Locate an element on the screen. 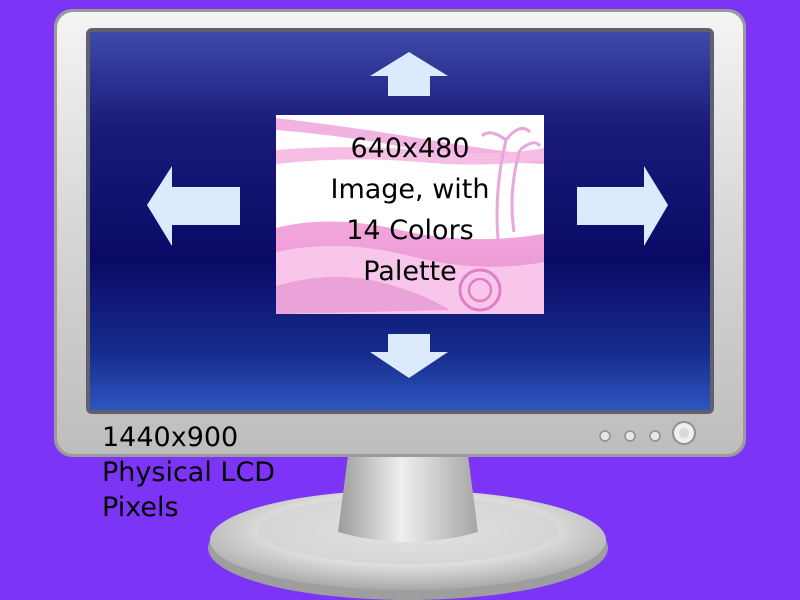 This screenshot has height=600, width=800. monitor-caption: 1440x900 Physical LCD Pixels is located at coordinates (188, 472).